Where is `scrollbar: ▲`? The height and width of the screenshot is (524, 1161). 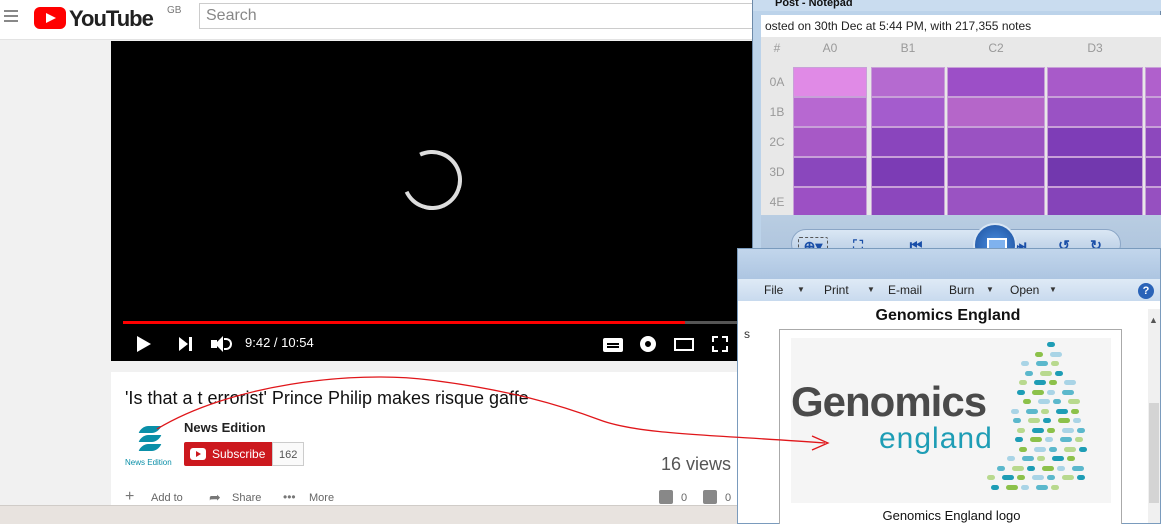
scrollbar: ▲ is located at coordinates (1154, 416).